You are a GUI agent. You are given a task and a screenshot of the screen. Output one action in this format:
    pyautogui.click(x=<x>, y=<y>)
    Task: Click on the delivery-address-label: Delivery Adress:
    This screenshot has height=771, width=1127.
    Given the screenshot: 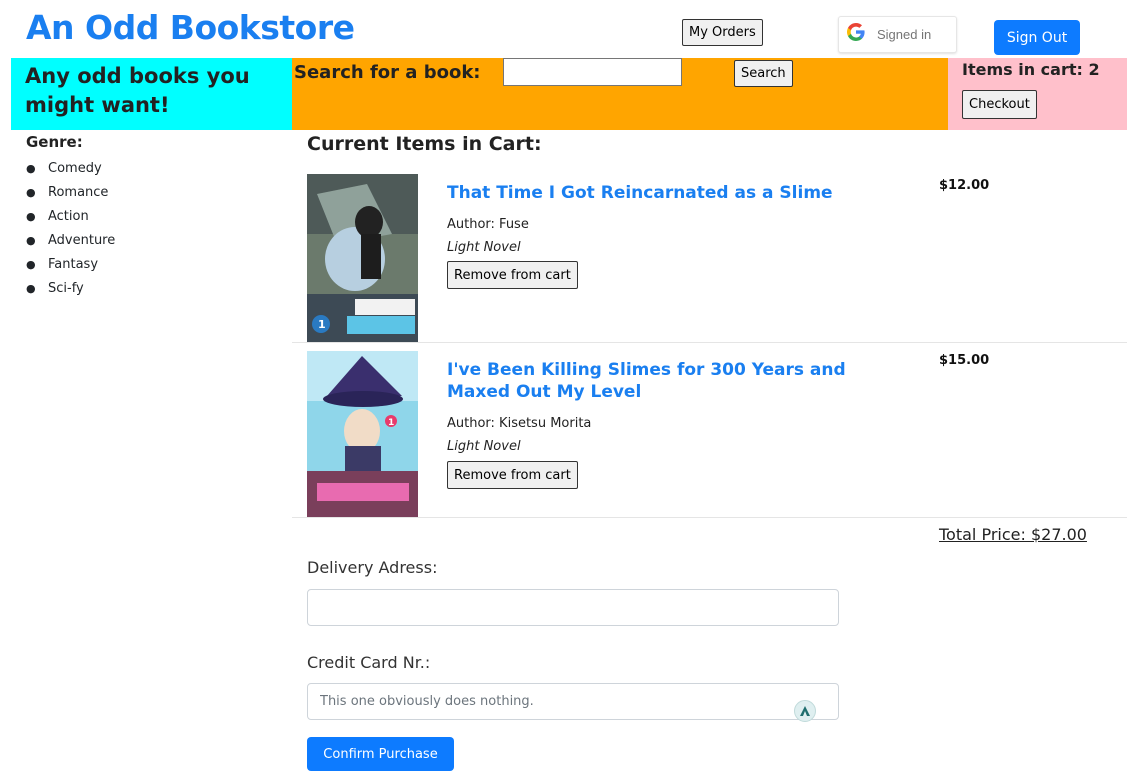 What is the action you would take?
    pyautogui.click(x=372, y=567)
    